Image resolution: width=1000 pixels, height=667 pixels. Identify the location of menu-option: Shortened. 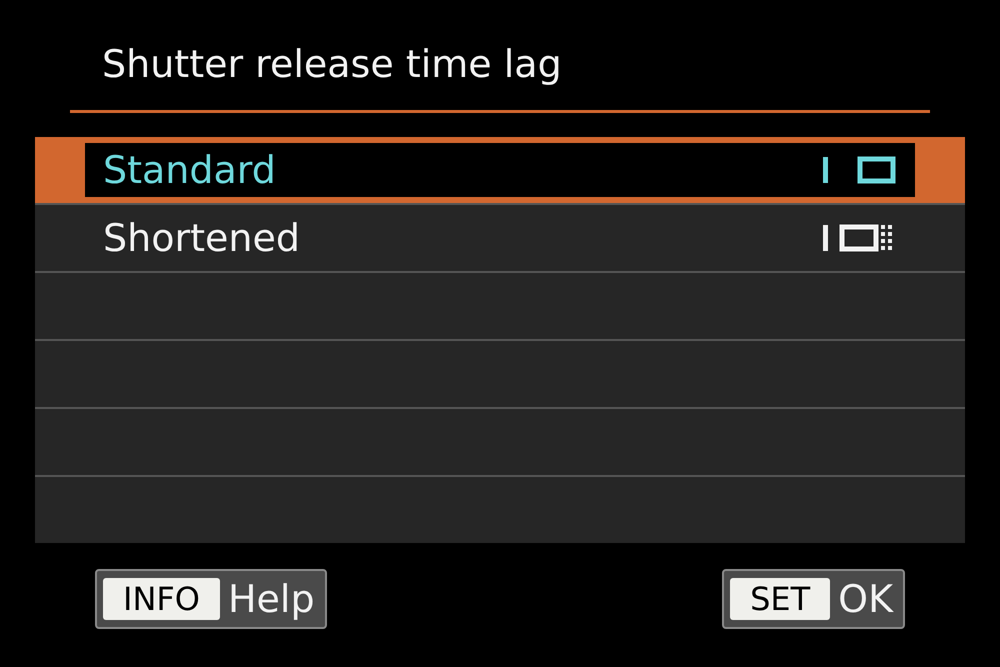
(500, 238).